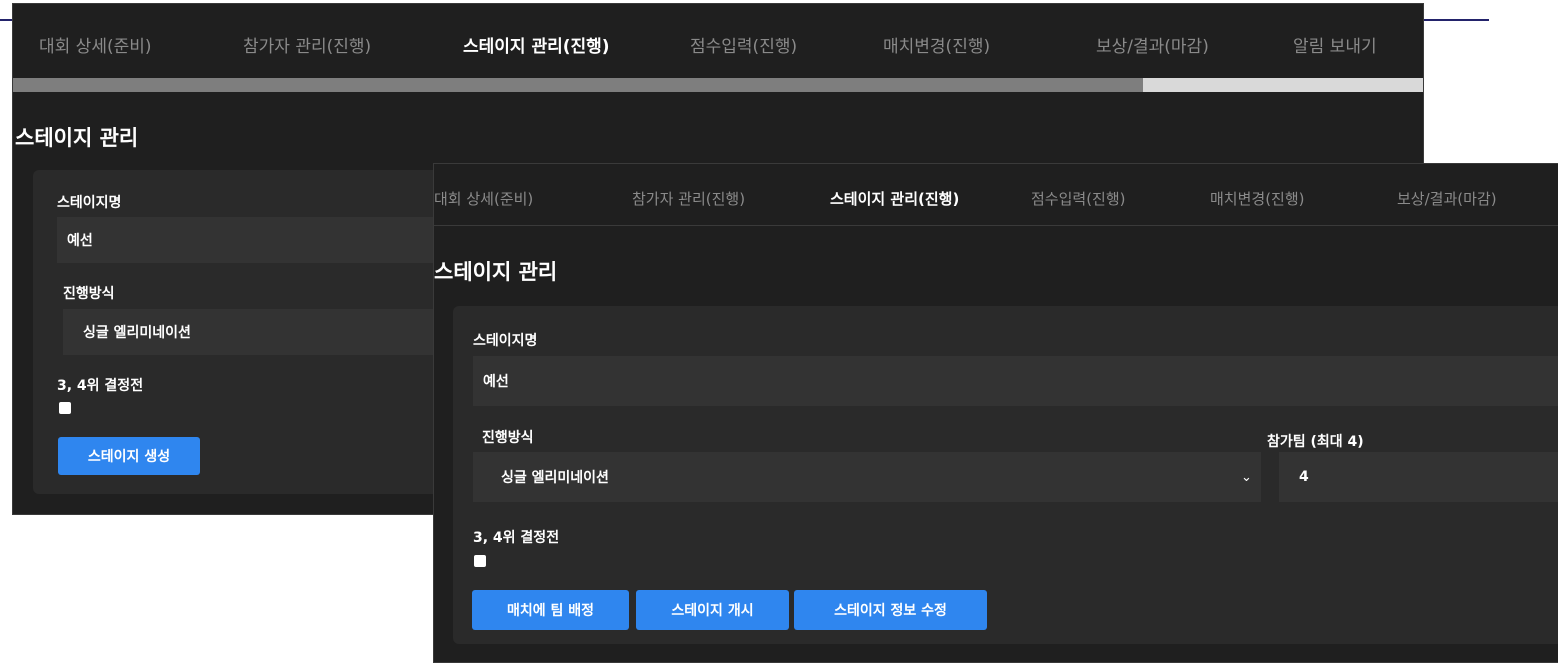 This screenshot has width=1558, height=663. I want to click on team-count-label: 참가팀 (최대 4), so click(1315, 442).